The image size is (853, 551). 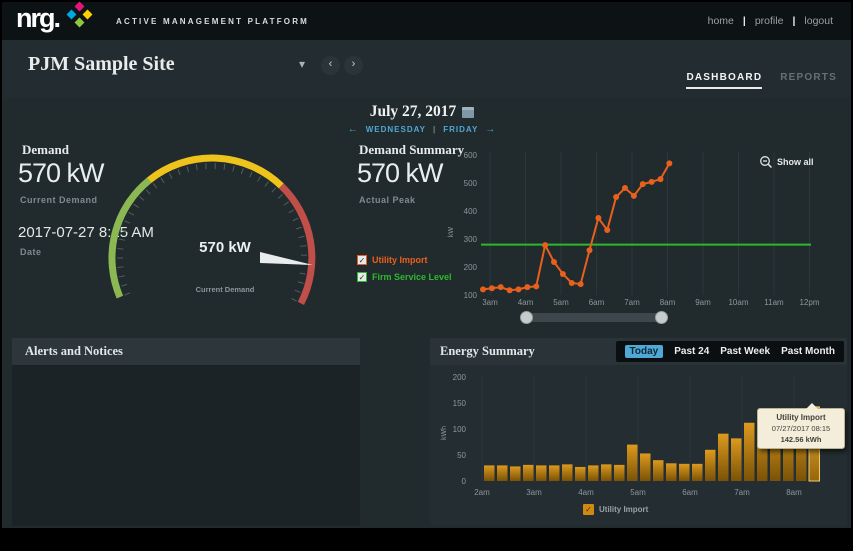 What do you see at coordinates (703, 302) in the screenshot?
I see `svg-text: 9am` at bounding box center [703, 302].